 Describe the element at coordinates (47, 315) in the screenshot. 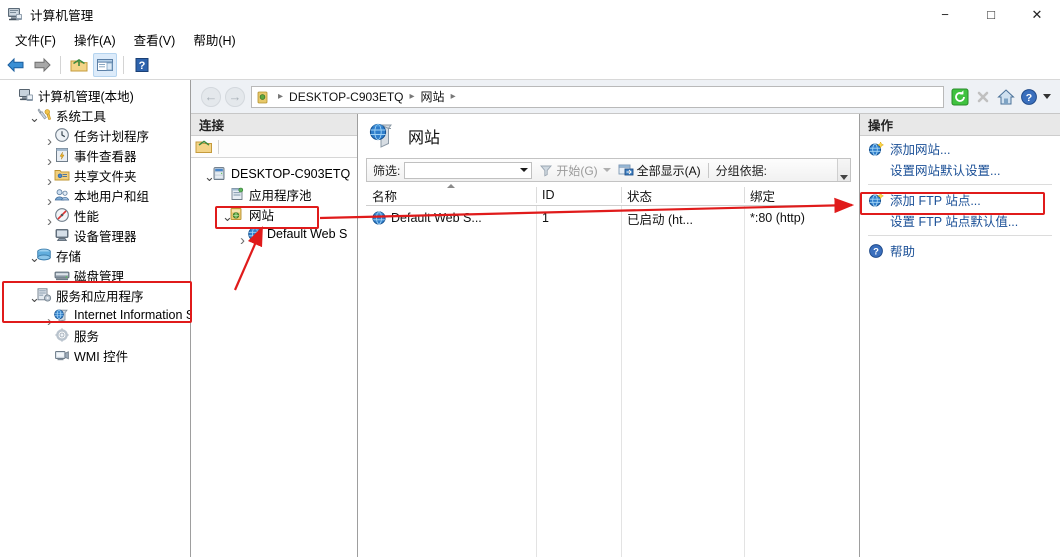

I see `tree-internet-information-services-expander` at that location.